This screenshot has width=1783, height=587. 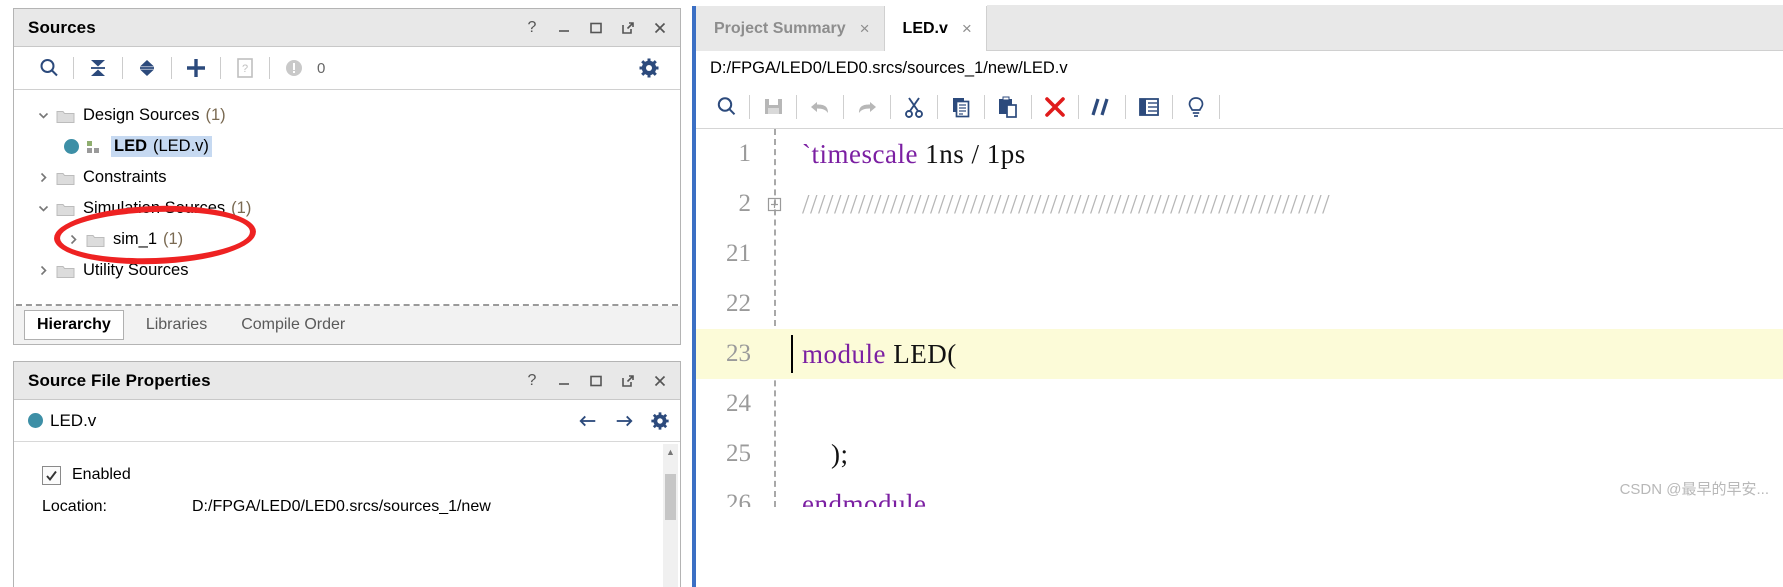 What do you see at coordinates (74, 325) in the screenshot?
I see `tab-hierarchy: Hierarchy` at bounding box center [74, 325].